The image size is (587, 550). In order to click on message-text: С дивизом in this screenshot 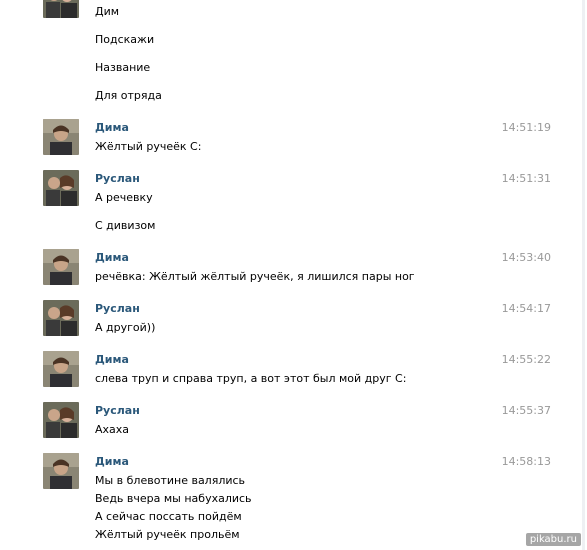, I will do `click(125, 225)`.